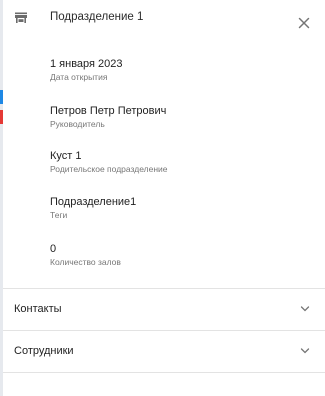  Describe the element at coordinates (21, 17) in the screenshot. I see `store-icon` at that location.